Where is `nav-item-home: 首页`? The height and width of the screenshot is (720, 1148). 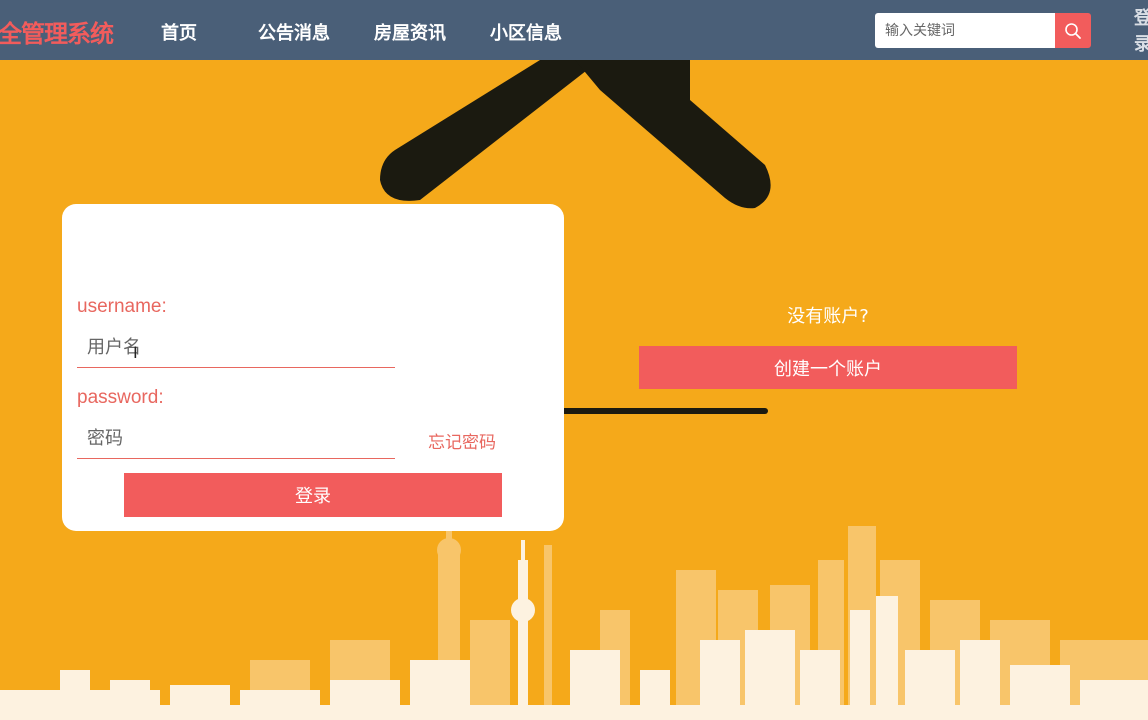
nav-item-home: 首页 is located at coordinates (179, 32).